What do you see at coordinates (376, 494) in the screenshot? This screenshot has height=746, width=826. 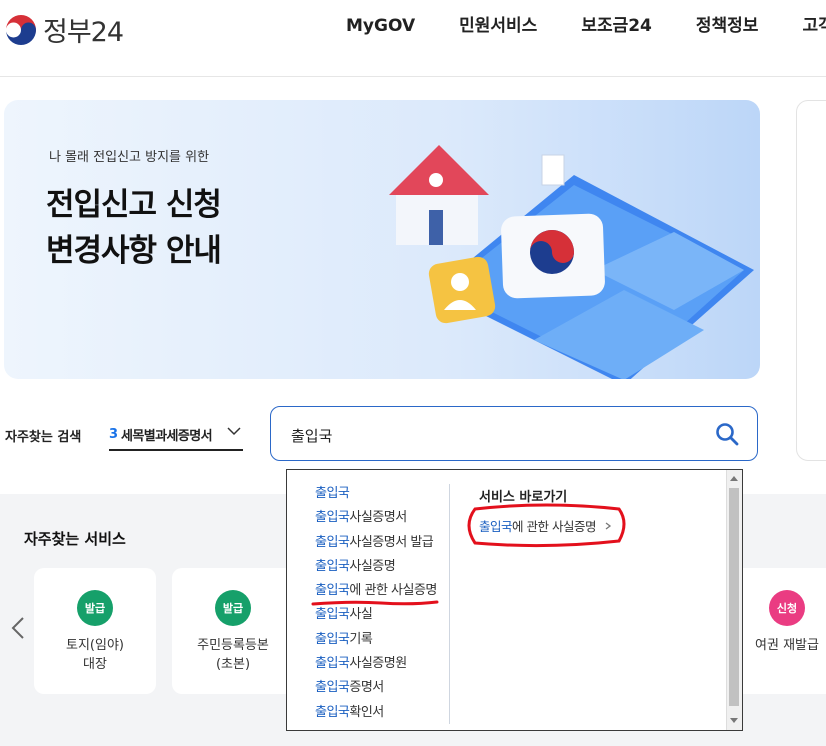 I see `suggestion-item: 출입국` at bounding box center [376, 494].